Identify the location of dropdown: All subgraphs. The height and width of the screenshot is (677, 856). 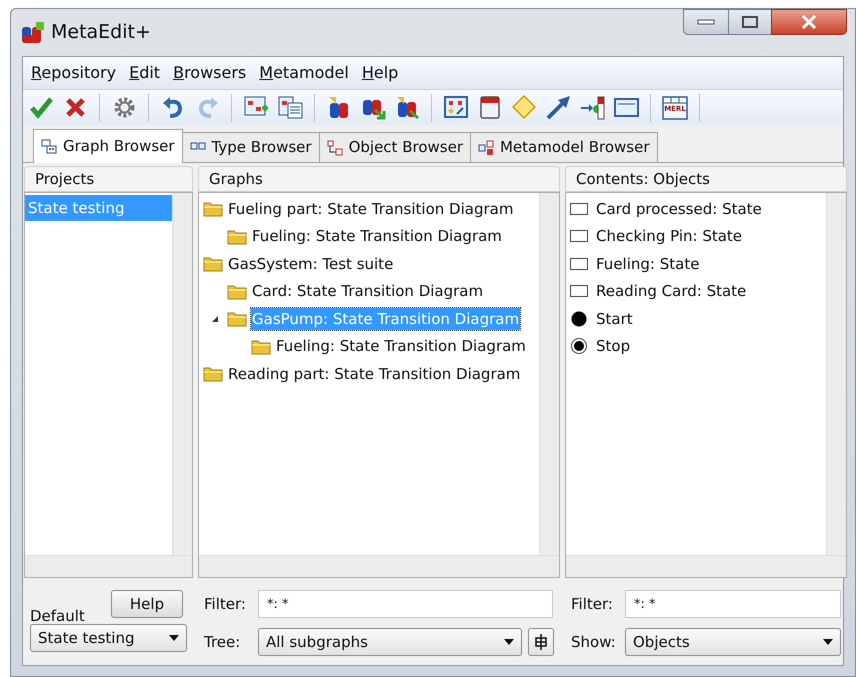
(390, 642).